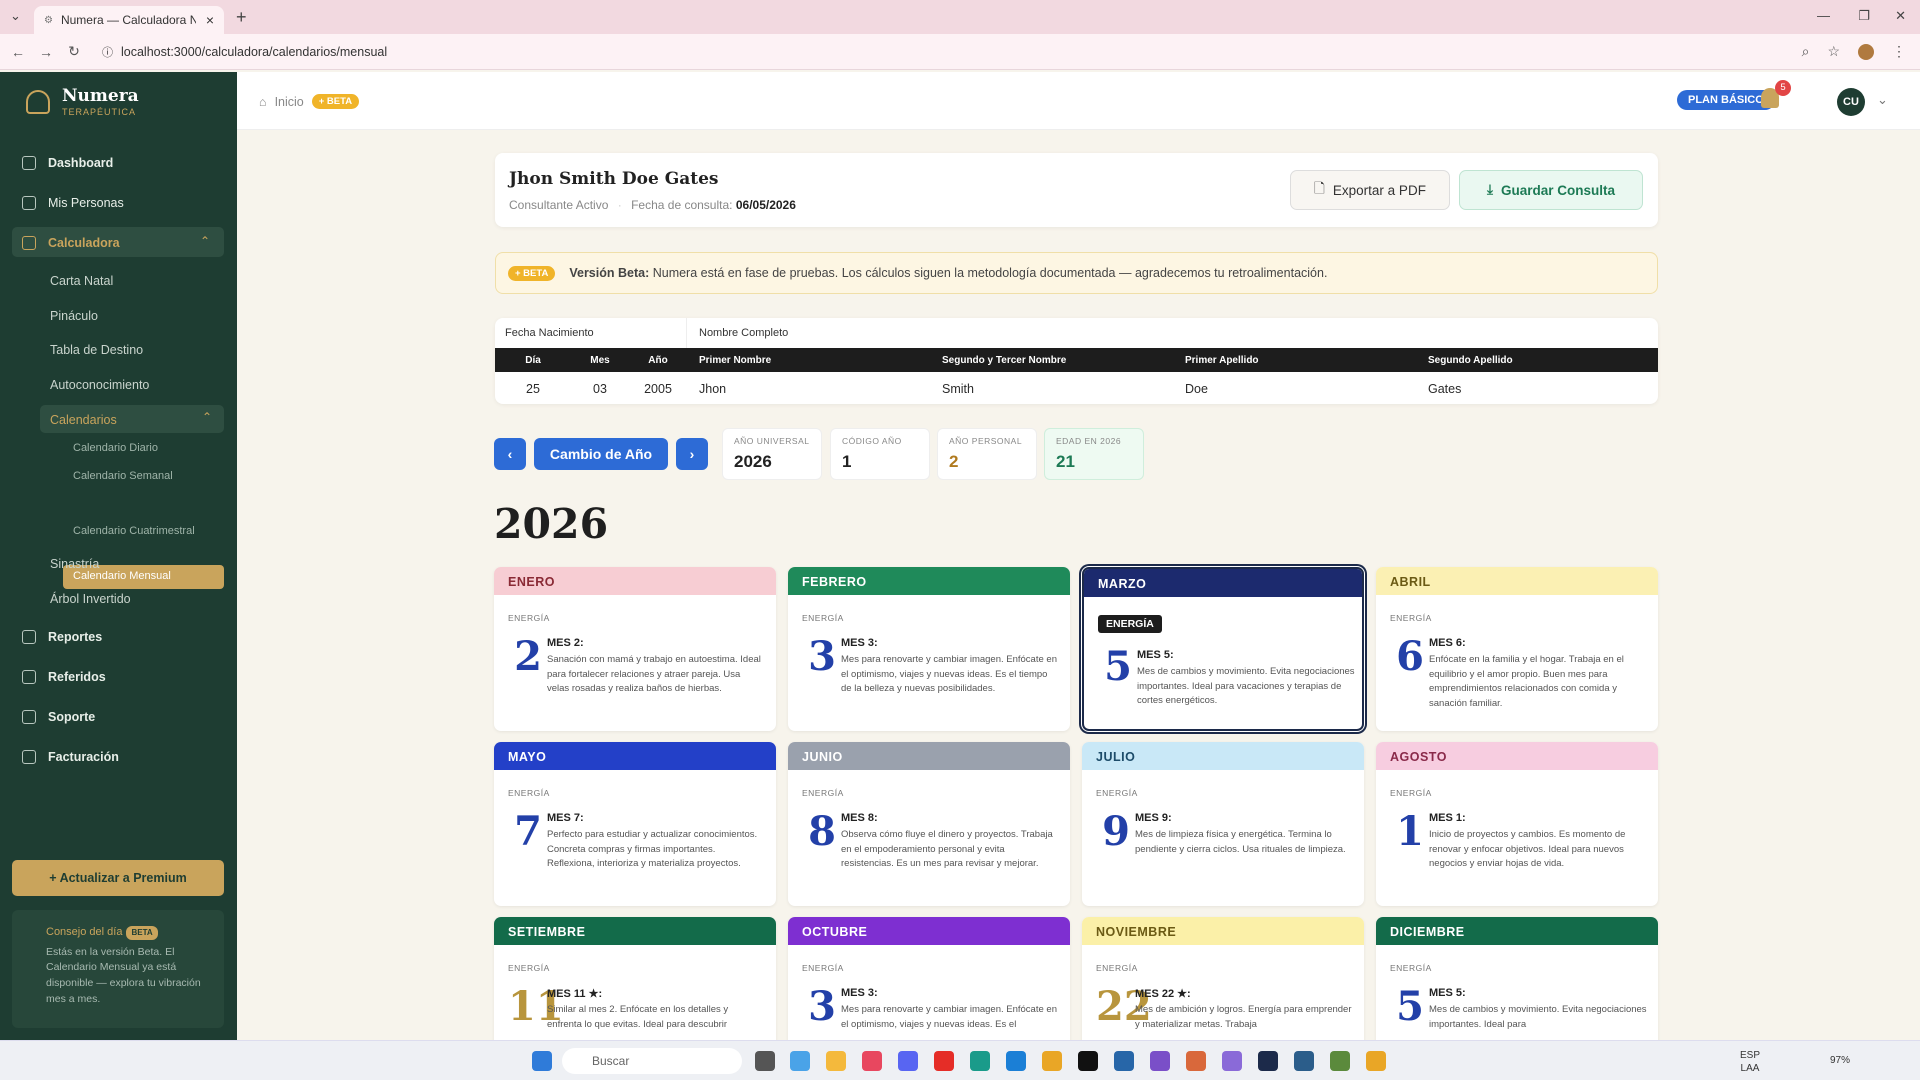 The width and height of the screenshot is (1920, 1080). I want to click on close-window-icon: ✕, so click(1900, 16).